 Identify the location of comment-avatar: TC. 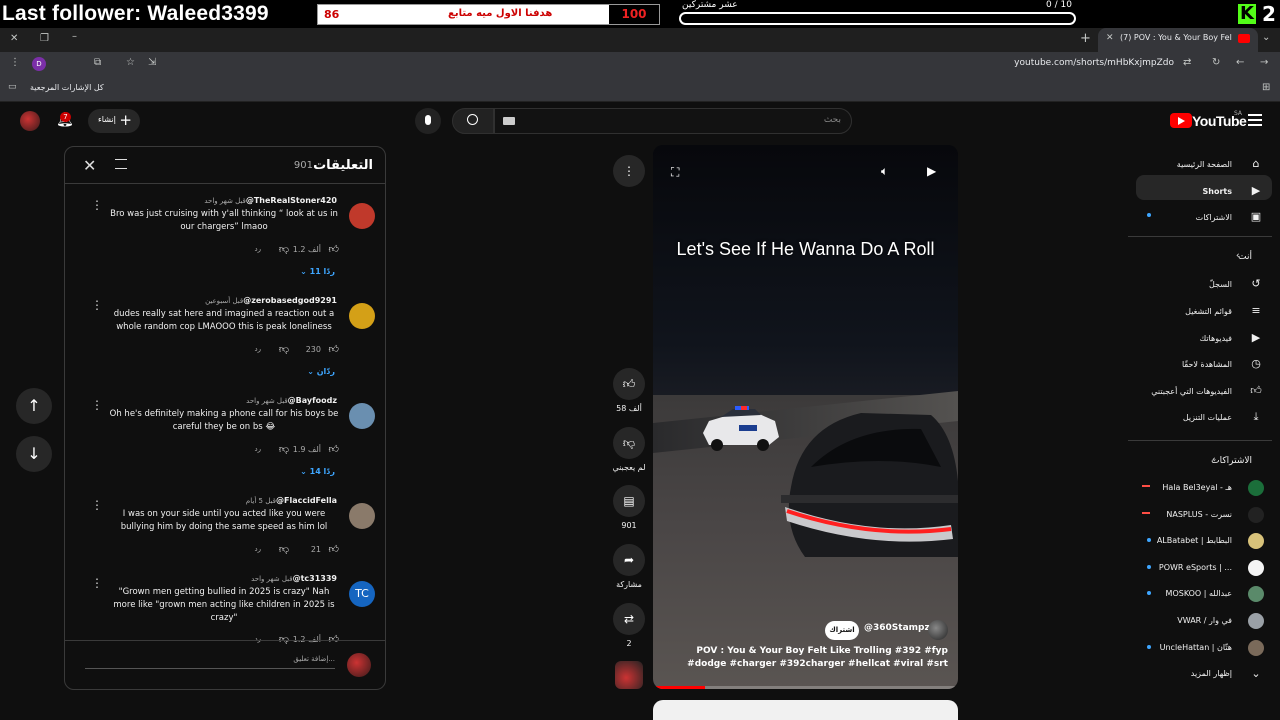
(362, 594).